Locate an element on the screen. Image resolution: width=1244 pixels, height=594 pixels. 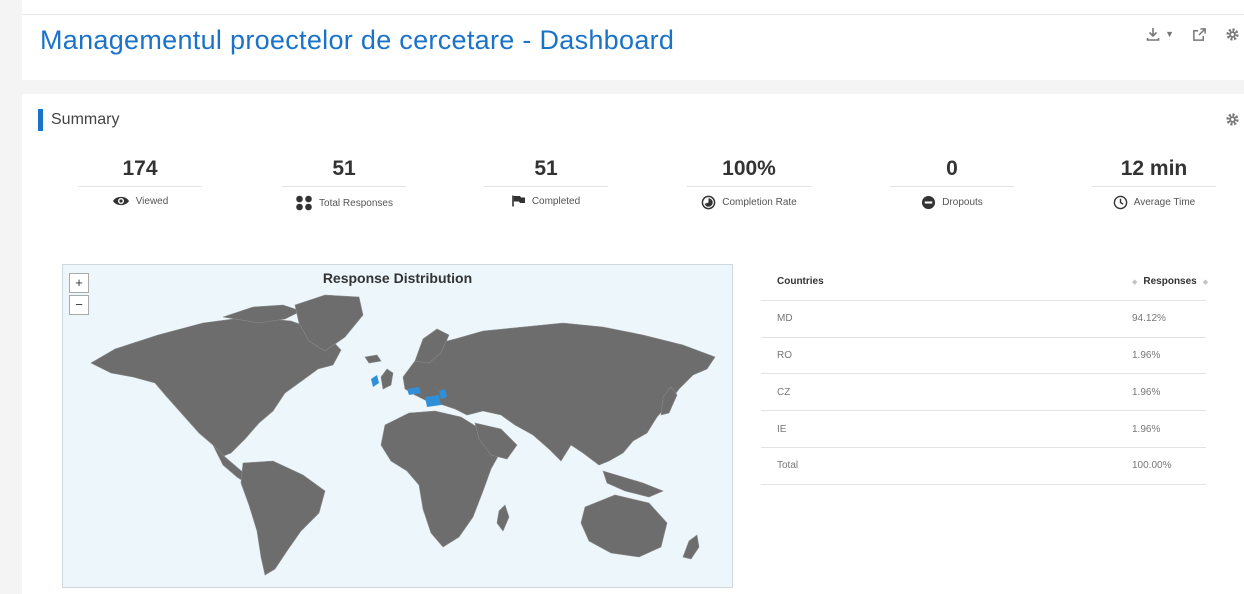
stat-value: 174 is located at coordinates (140, 168).